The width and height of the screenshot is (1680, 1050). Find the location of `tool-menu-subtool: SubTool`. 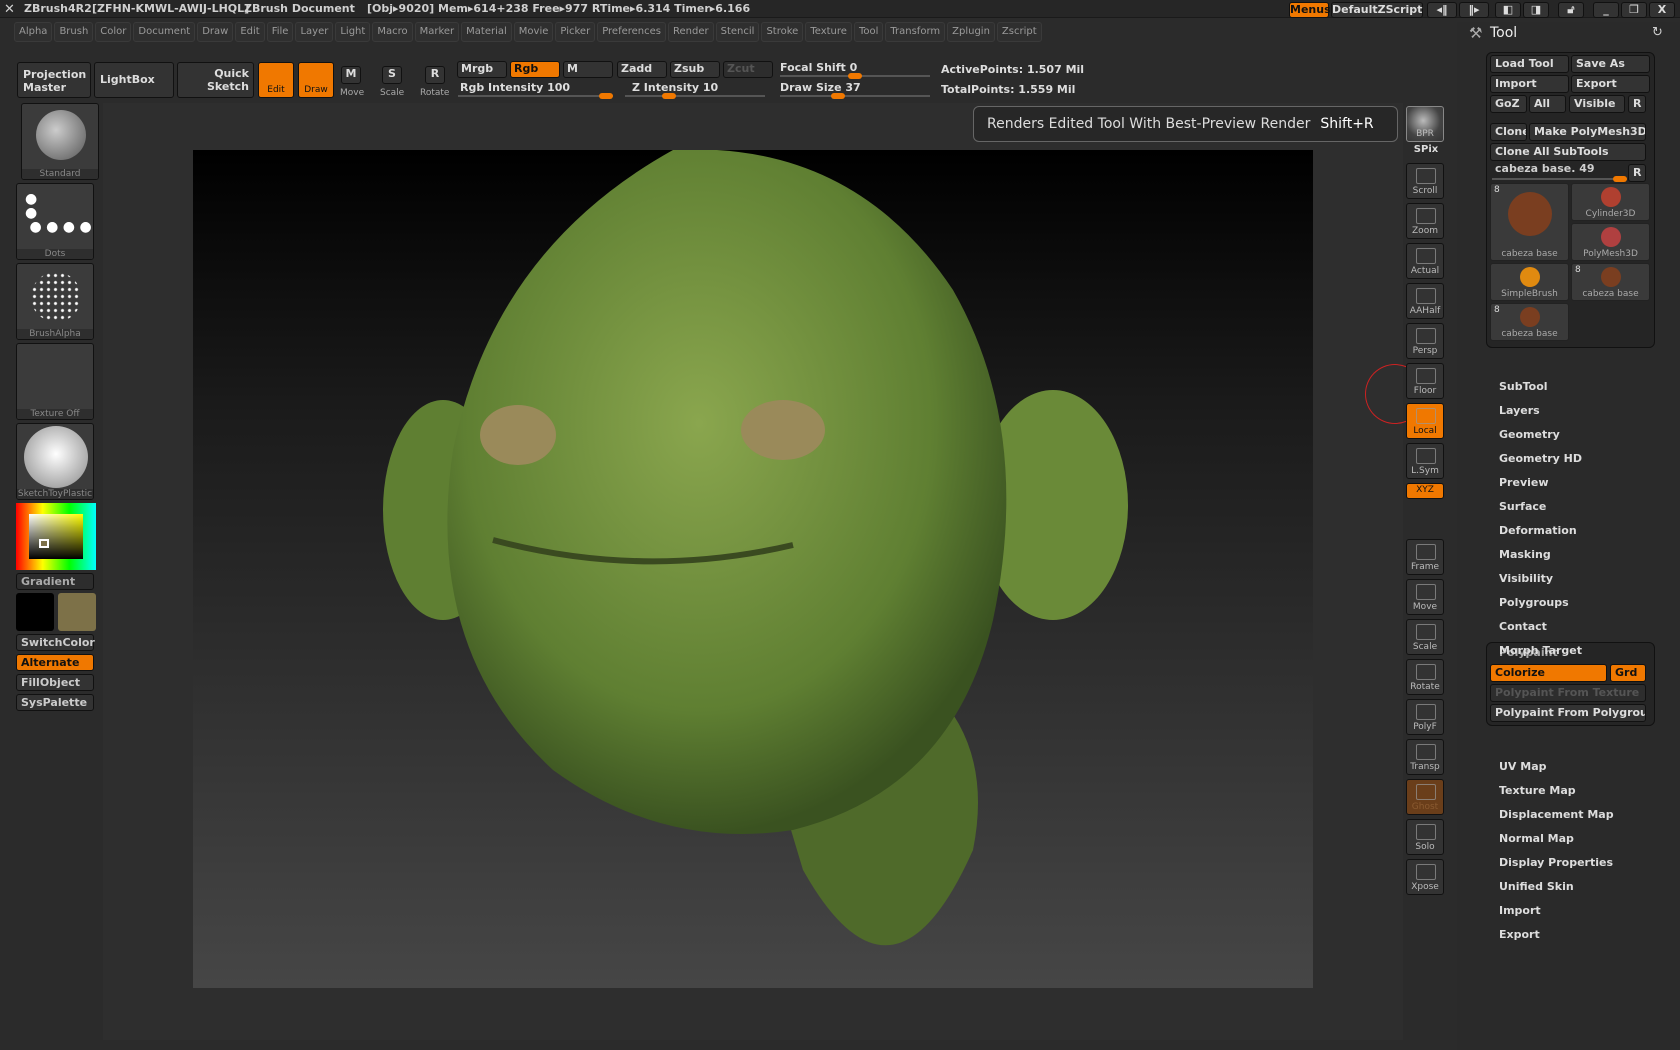

tool-menu-subtool: SubTool is located at coordinates (1523, 386).